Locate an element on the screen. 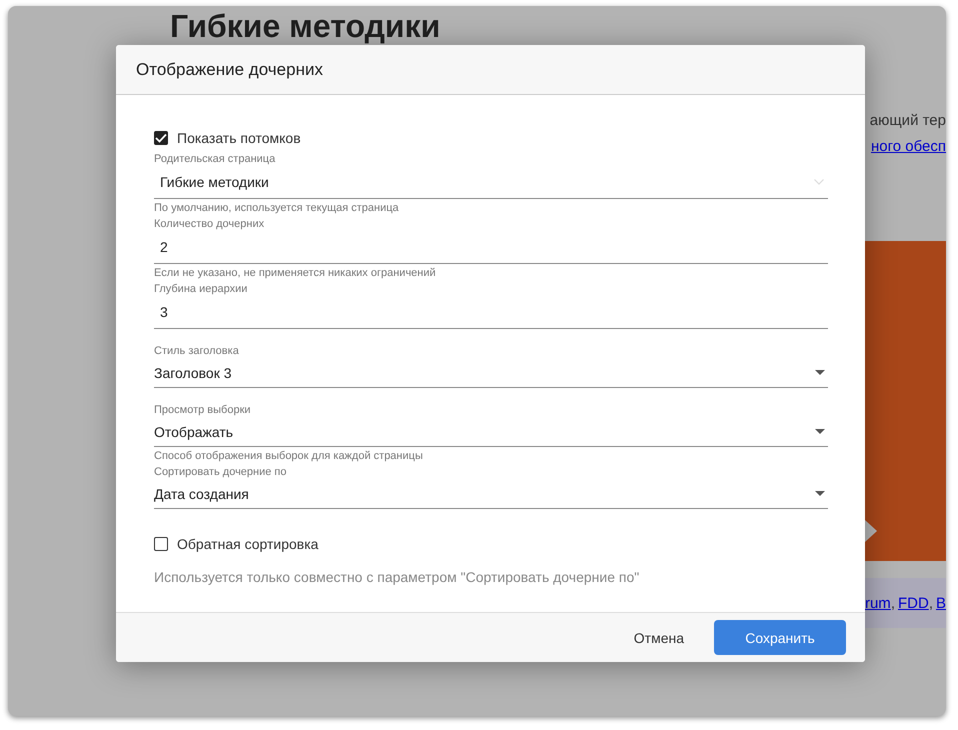 Image resolution: width=958 pixels, height=730 pixels. chevron-icon is located at coordinates (819, 182).